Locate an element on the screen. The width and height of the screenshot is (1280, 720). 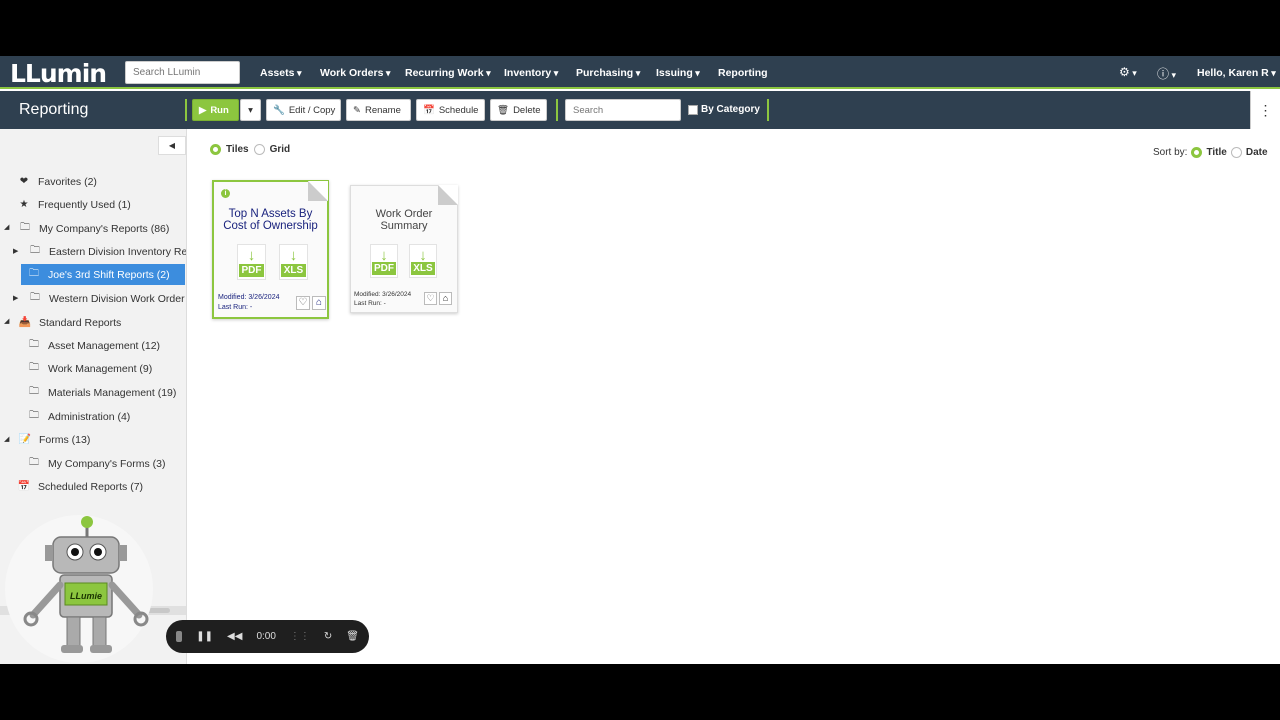
tree-item-label: Western Division Work Order is located at coordinates (117, 298).